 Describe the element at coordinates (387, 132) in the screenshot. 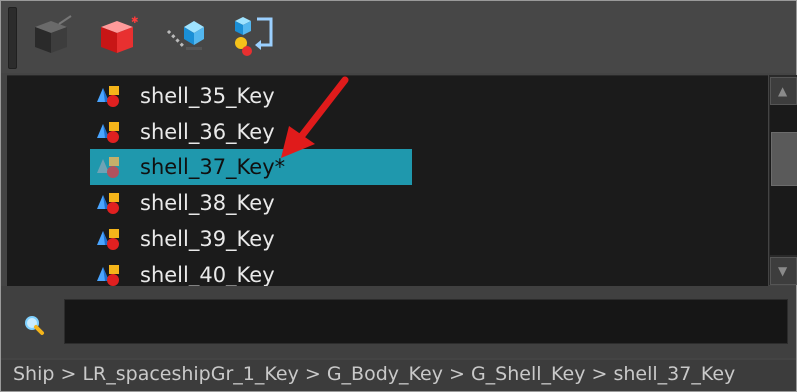

I see `list-item: shell_36_Key` at that location.